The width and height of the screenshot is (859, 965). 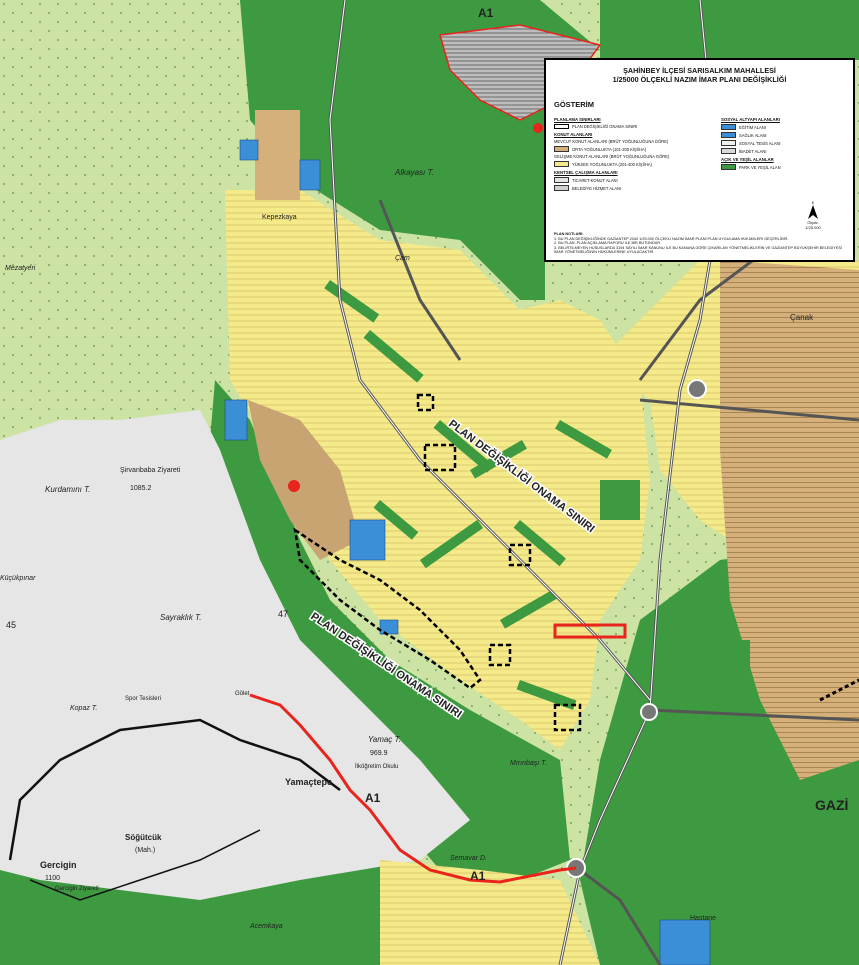 What do you see at coordinates (279, 217) in the screenshot?
I see `place-kepezkaya: Kepezkaya` at bounding box center [279, 217].